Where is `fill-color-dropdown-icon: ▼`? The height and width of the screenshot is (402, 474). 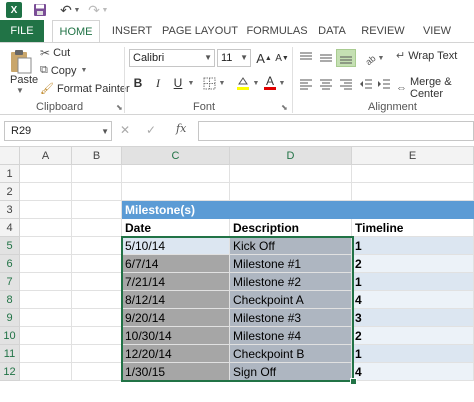
fill-color-dropdown-icon: ▼ is located at coordinates (256, 83).